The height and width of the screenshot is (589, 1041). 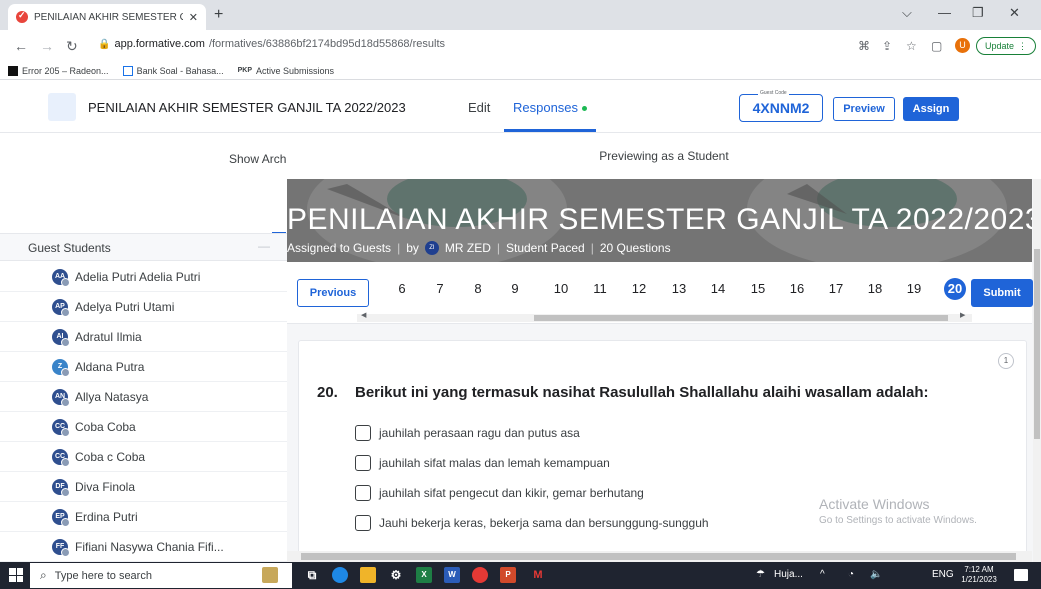 What do you see at coordinates (479, 107) in the screenshot?
I see `tab-edit: Edit` at bounding box center [479, 107].